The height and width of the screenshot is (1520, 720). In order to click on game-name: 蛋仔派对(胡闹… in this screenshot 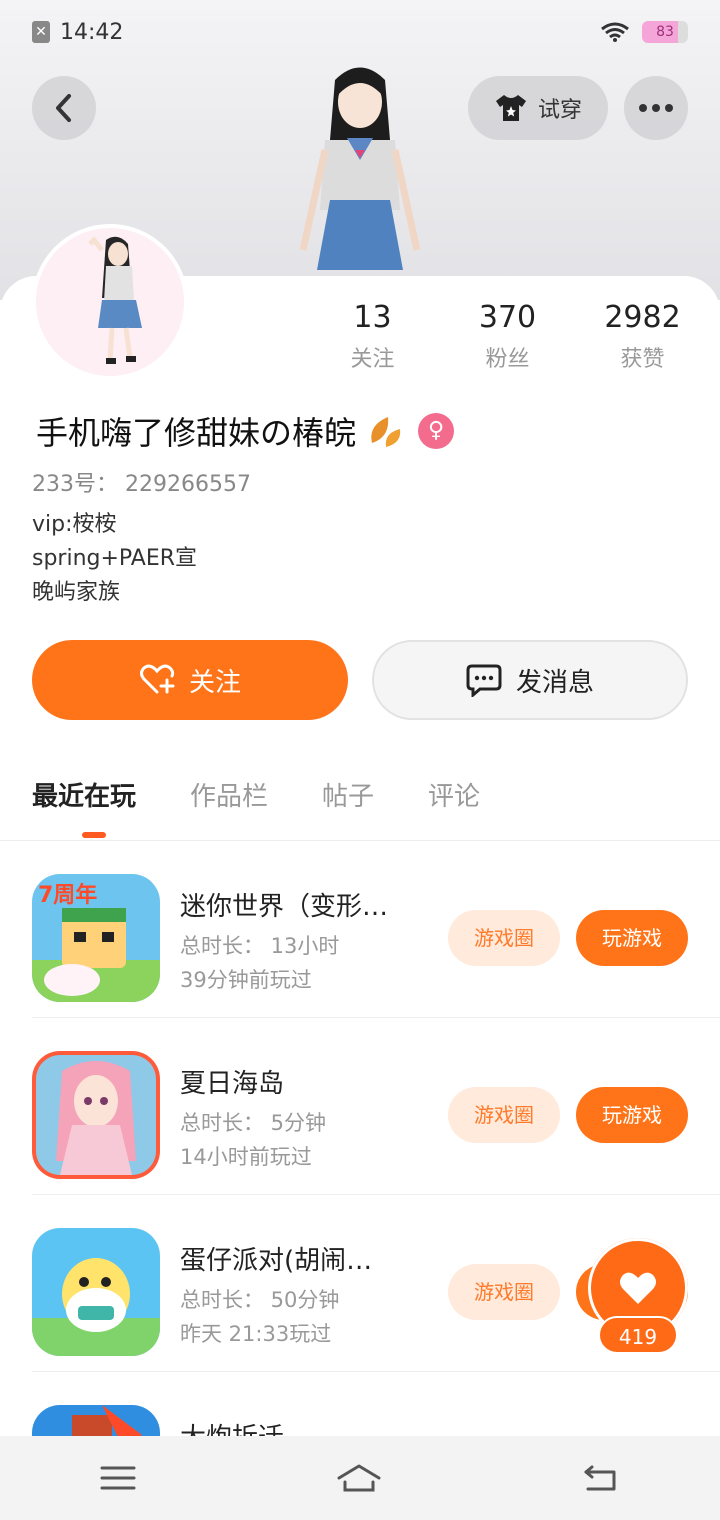, I will do `click(276, 1261)`.